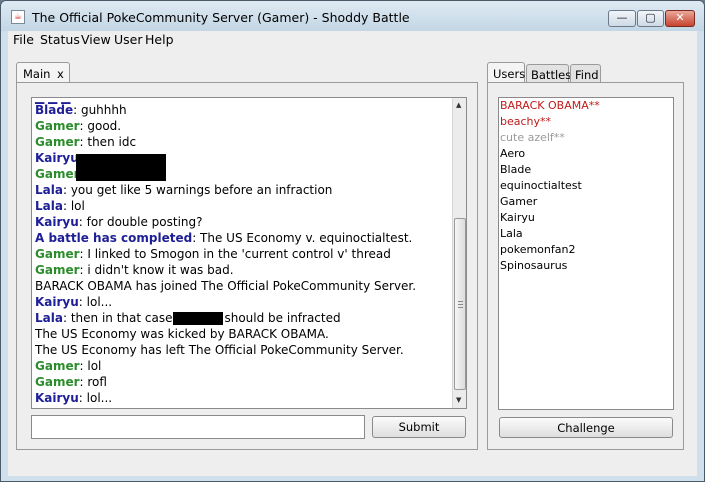  What do you see at coordinates (352, 40) in the screenshot?
I see `menu-bar: File Status View User Help` at bounding box center [352, 40].